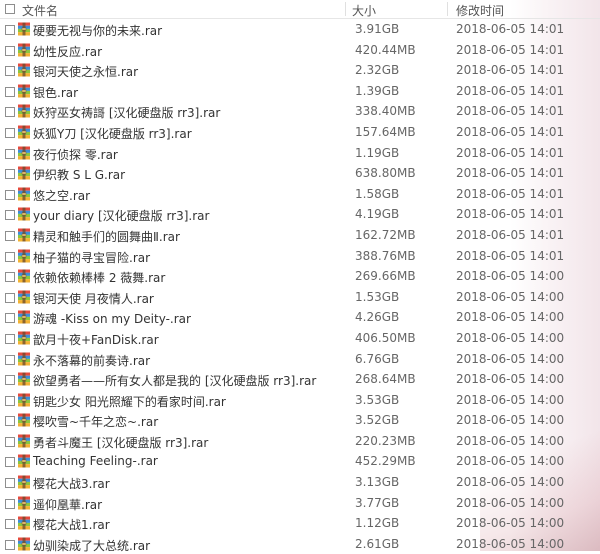 This screenshot has height=554, width=600. Describe the element at coordinates (377, 543) in the screenshot. I see `file-size: 2.61GB` at that location.